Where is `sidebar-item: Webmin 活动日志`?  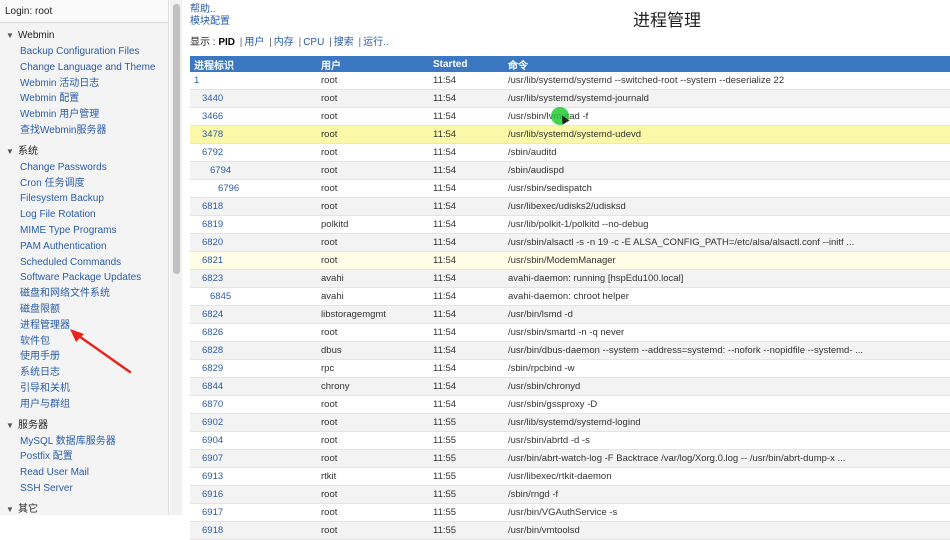 sidebar-item: Webmin 活动日志 is located at coordinates (84, 84).